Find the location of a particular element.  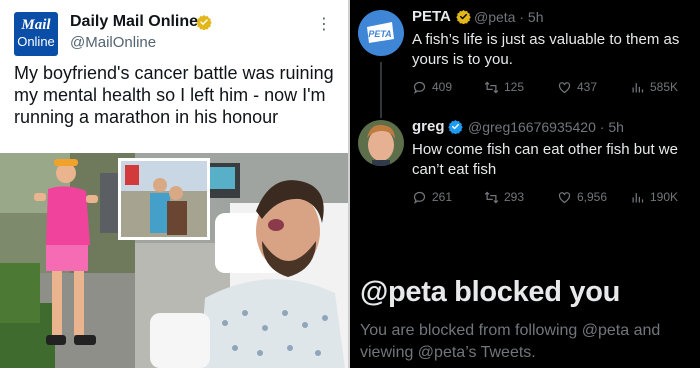

views-button: 585K is located at coordinates (654, 87).